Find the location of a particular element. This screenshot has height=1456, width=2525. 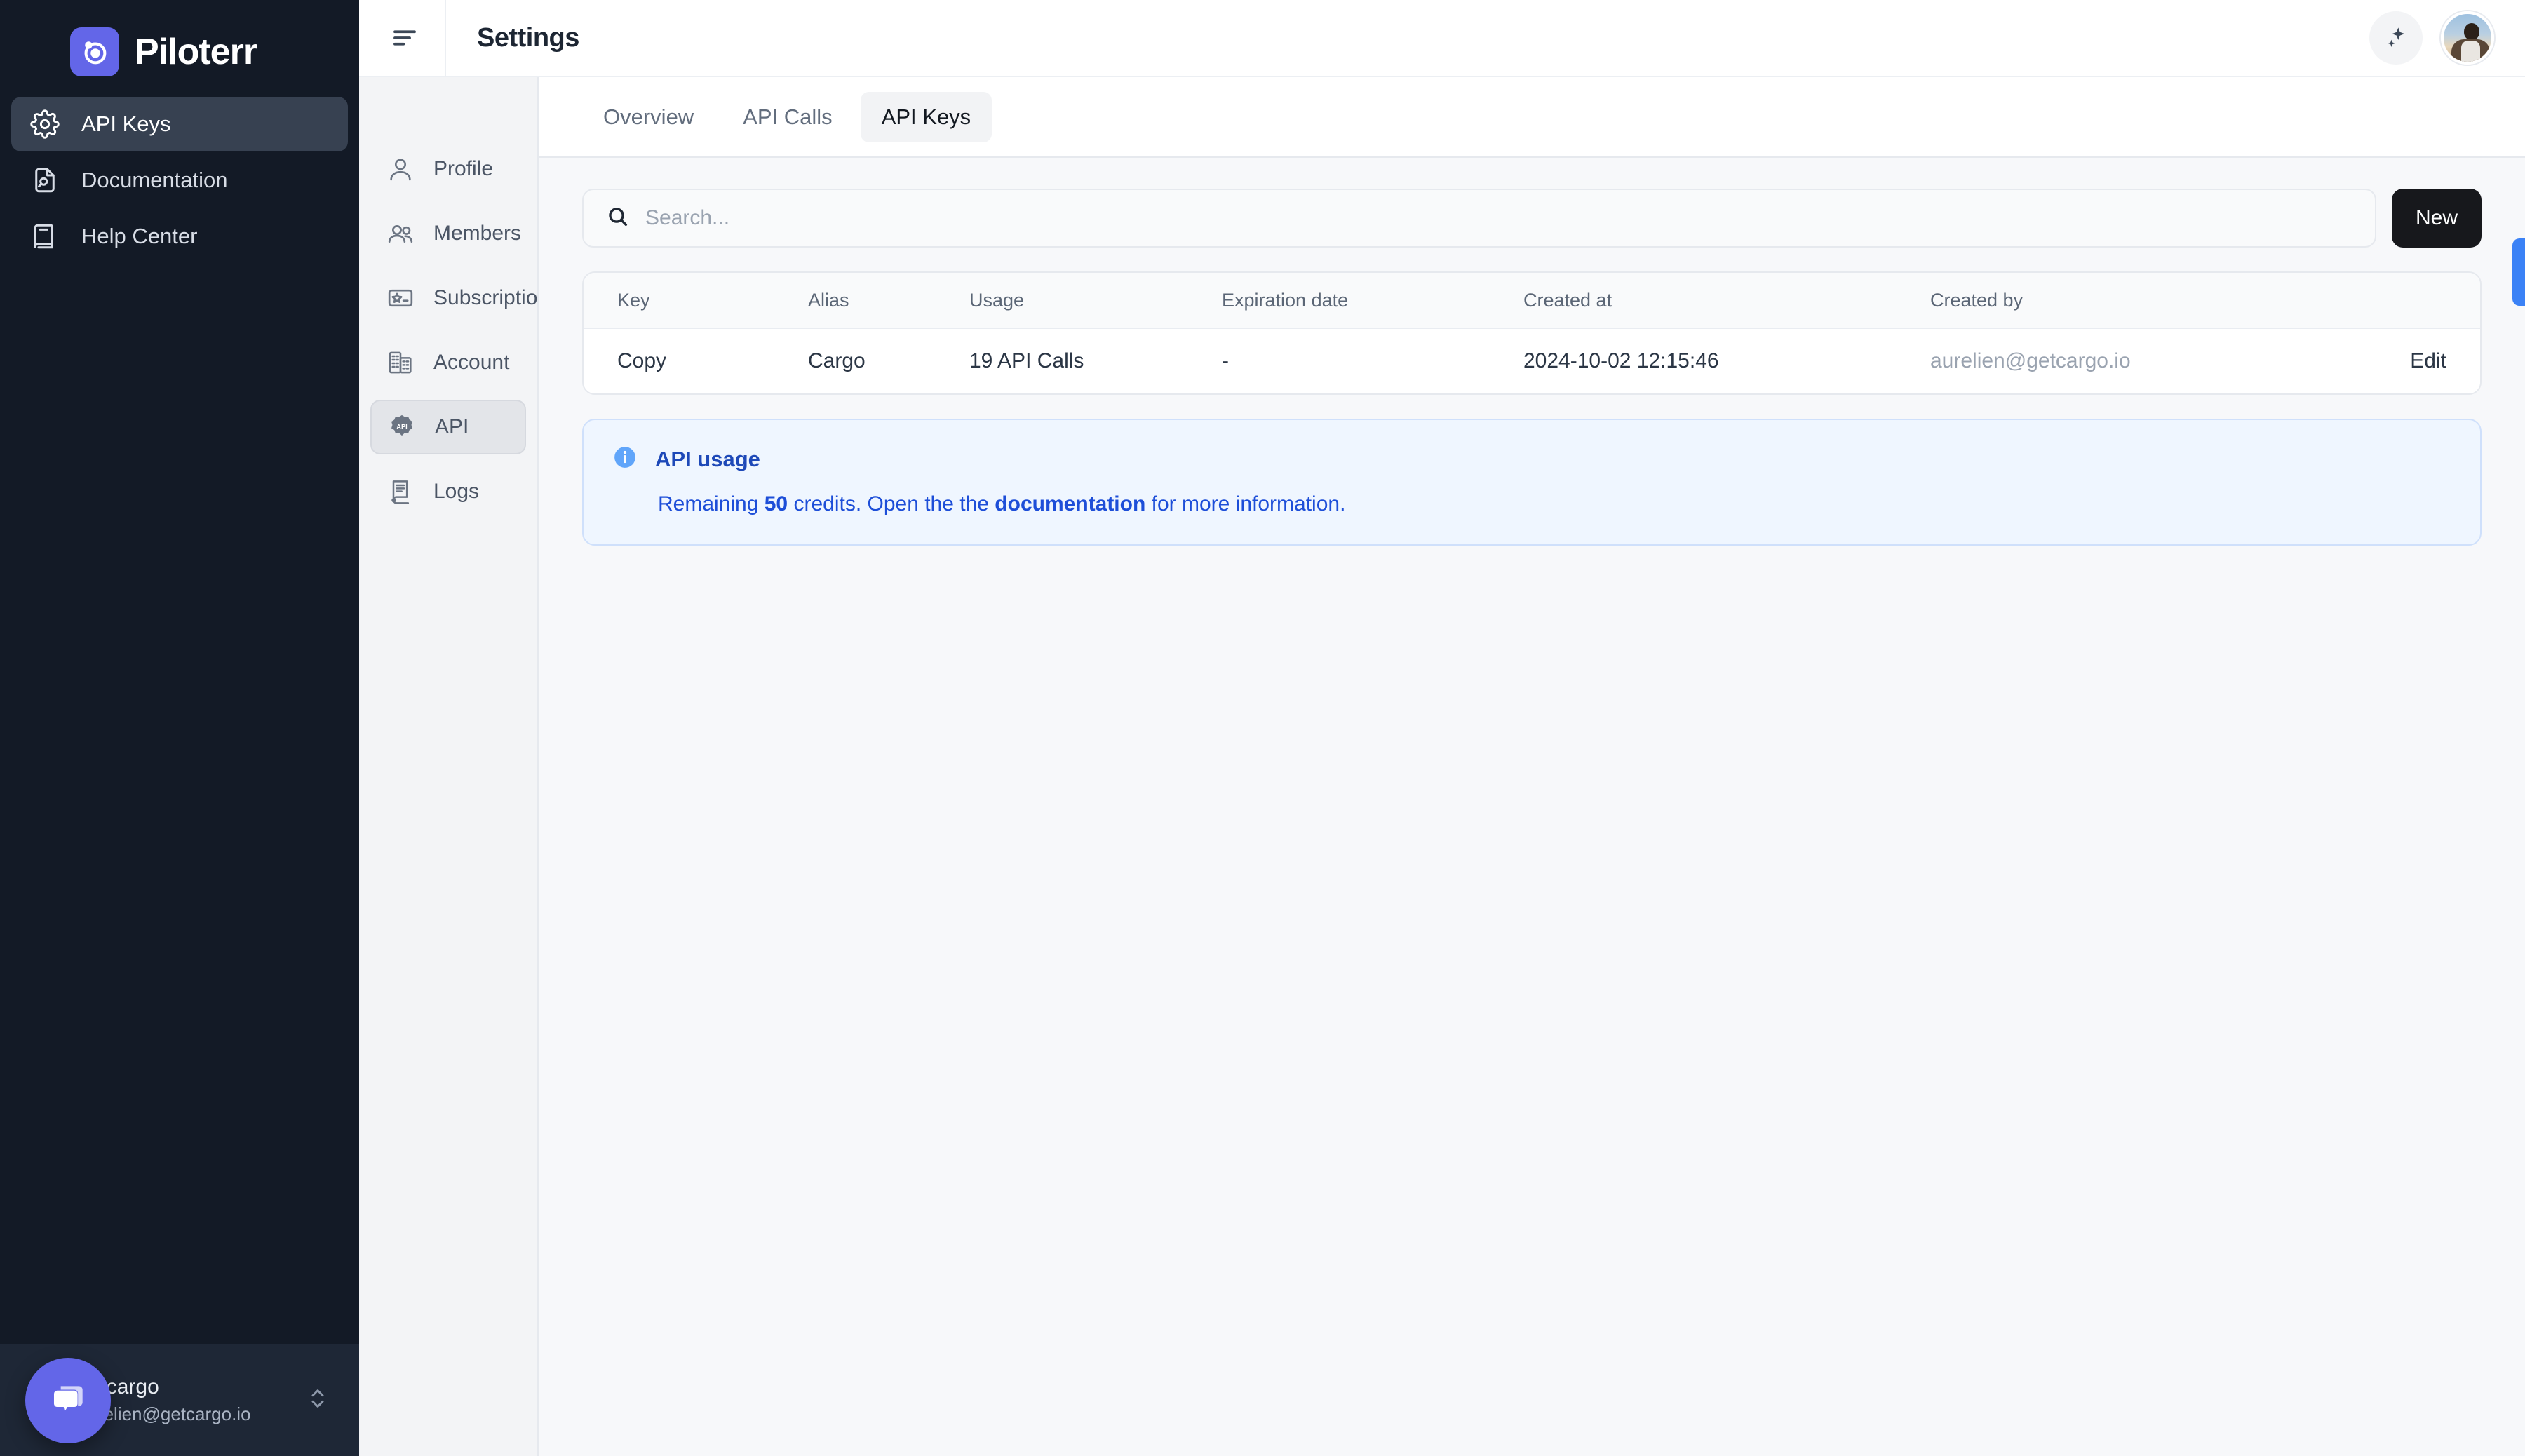

edit-button: Edit is located at coordinates (2410, 361).